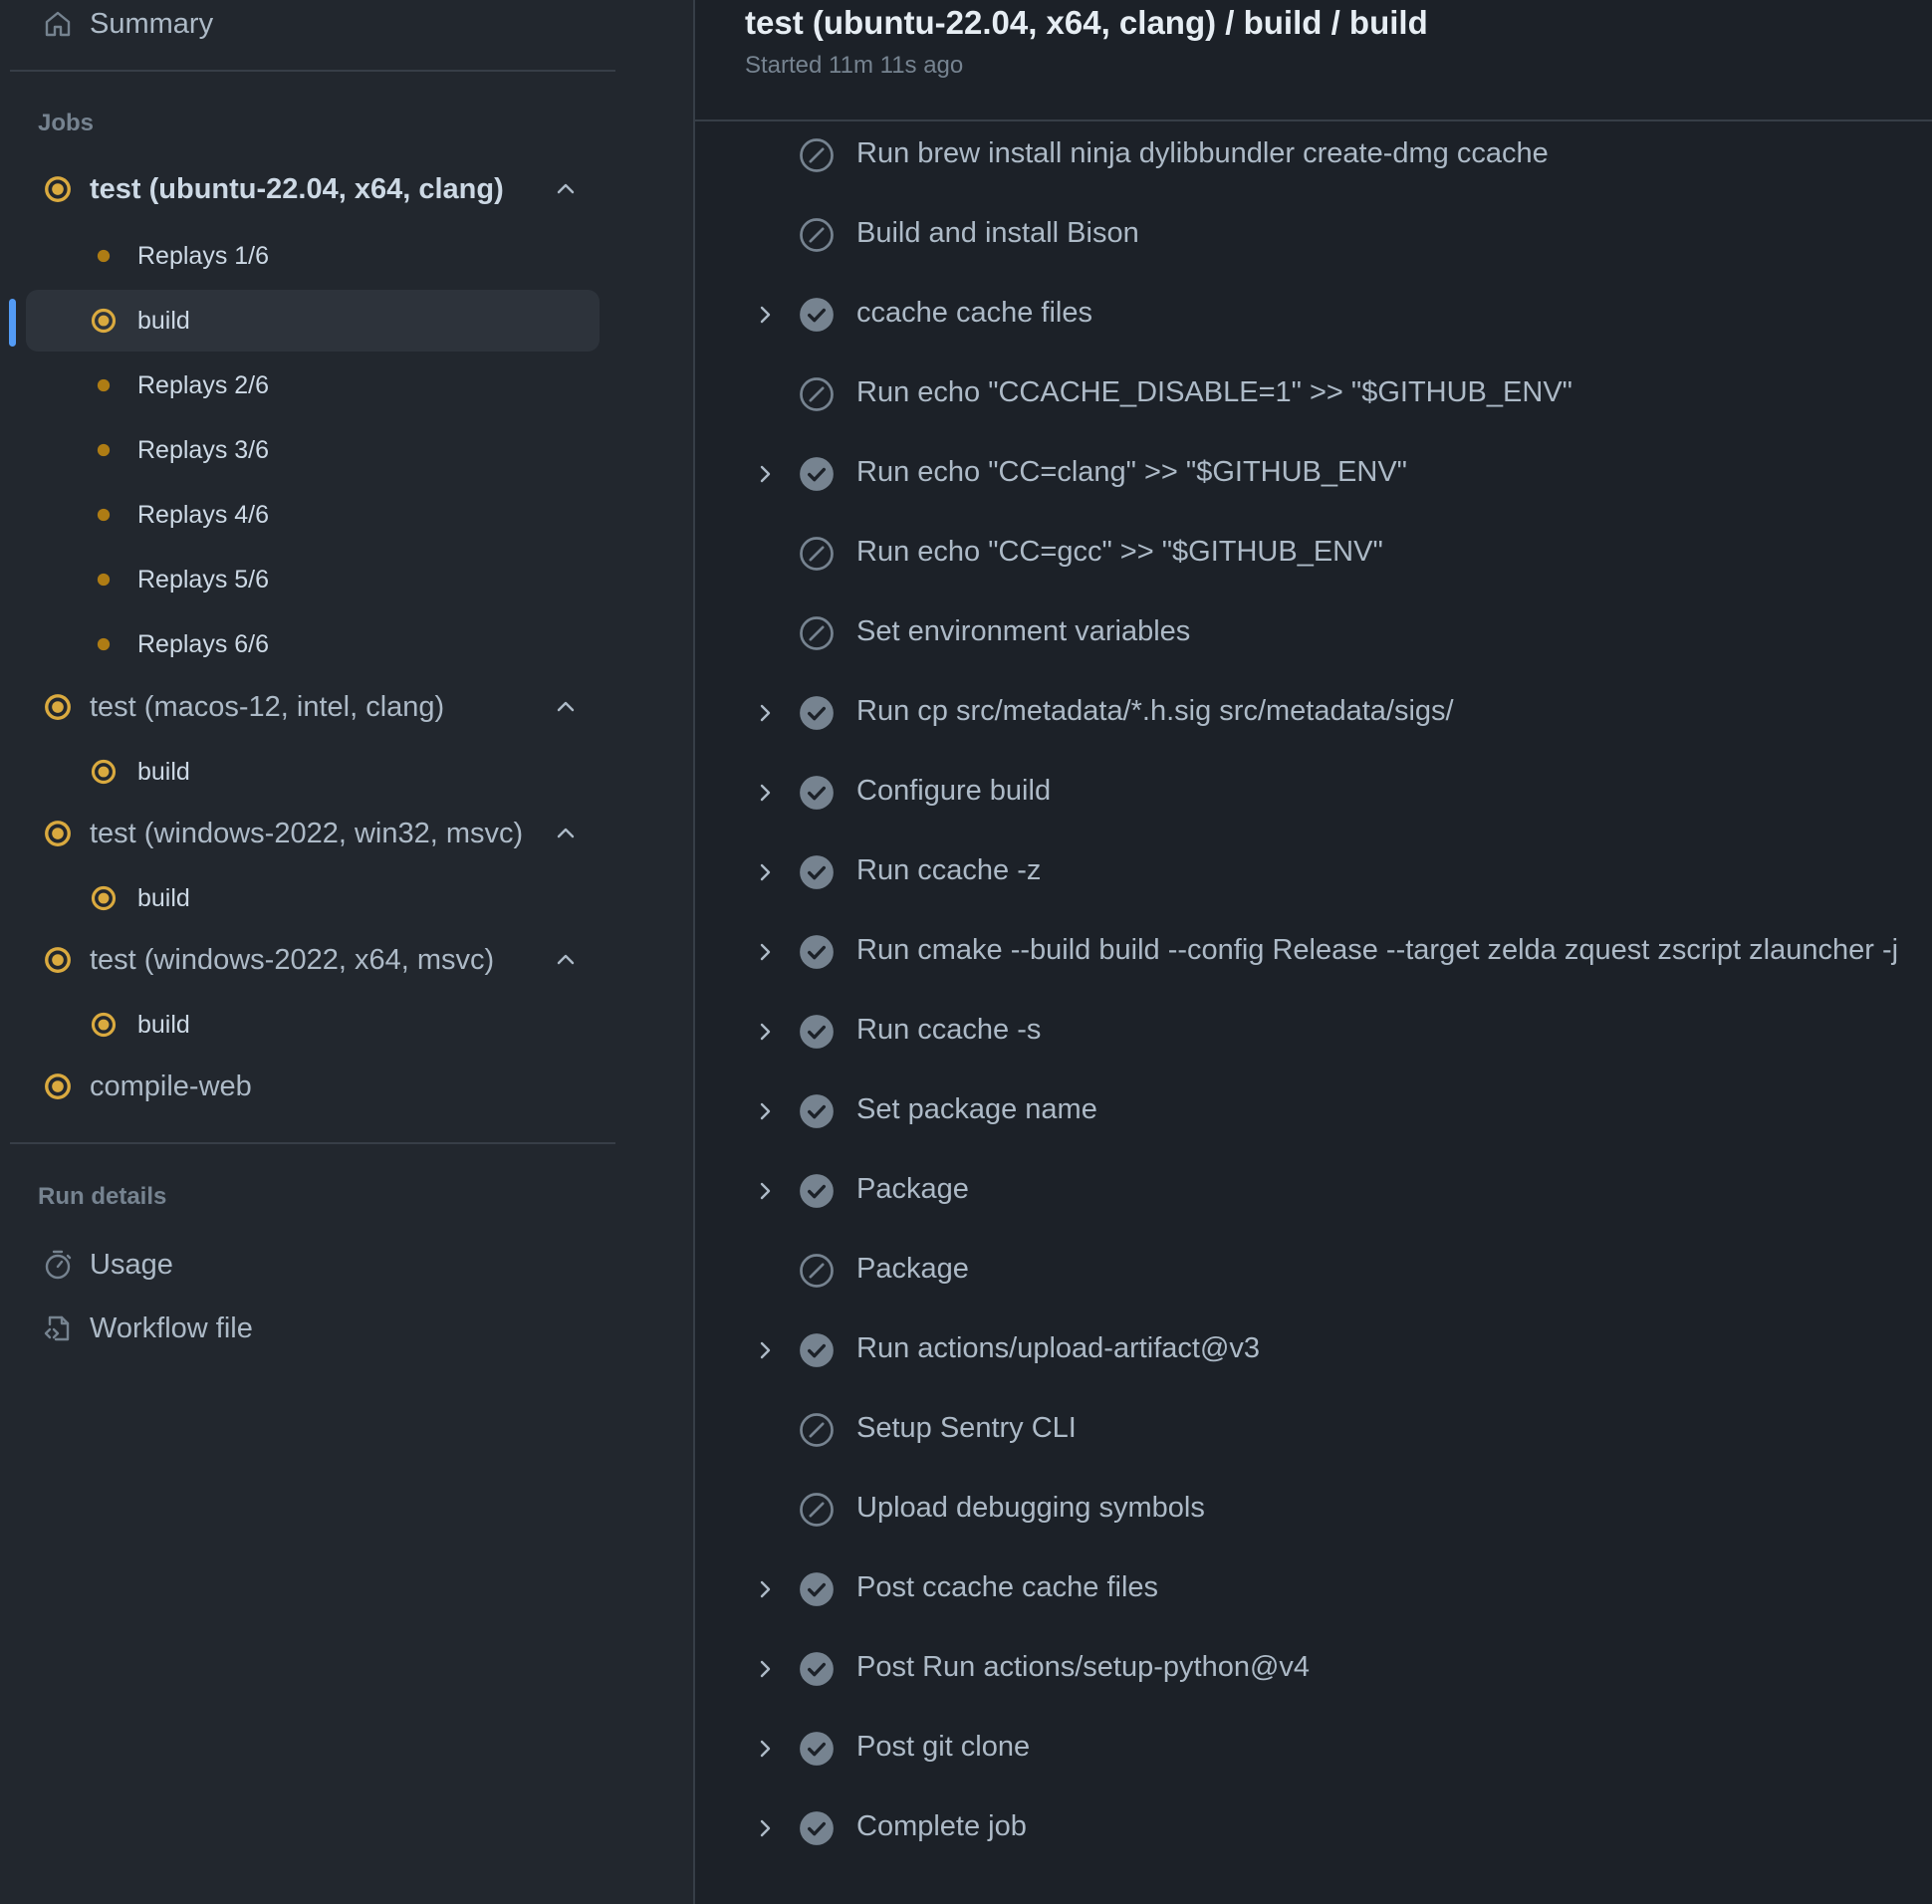  I want to click on log-step: Set environment variables, so click(1314, 633).